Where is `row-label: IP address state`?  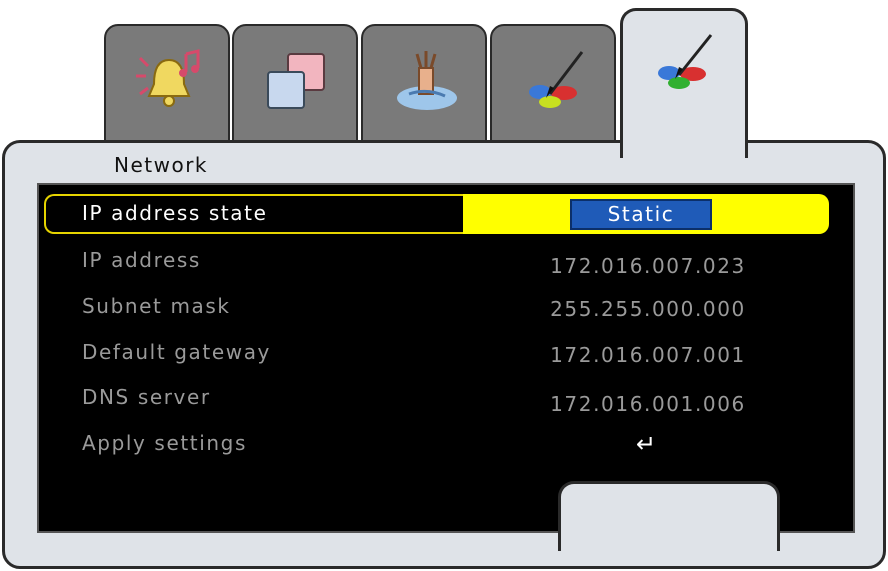 row-label: IP address state is located at coordinates (175, 213).